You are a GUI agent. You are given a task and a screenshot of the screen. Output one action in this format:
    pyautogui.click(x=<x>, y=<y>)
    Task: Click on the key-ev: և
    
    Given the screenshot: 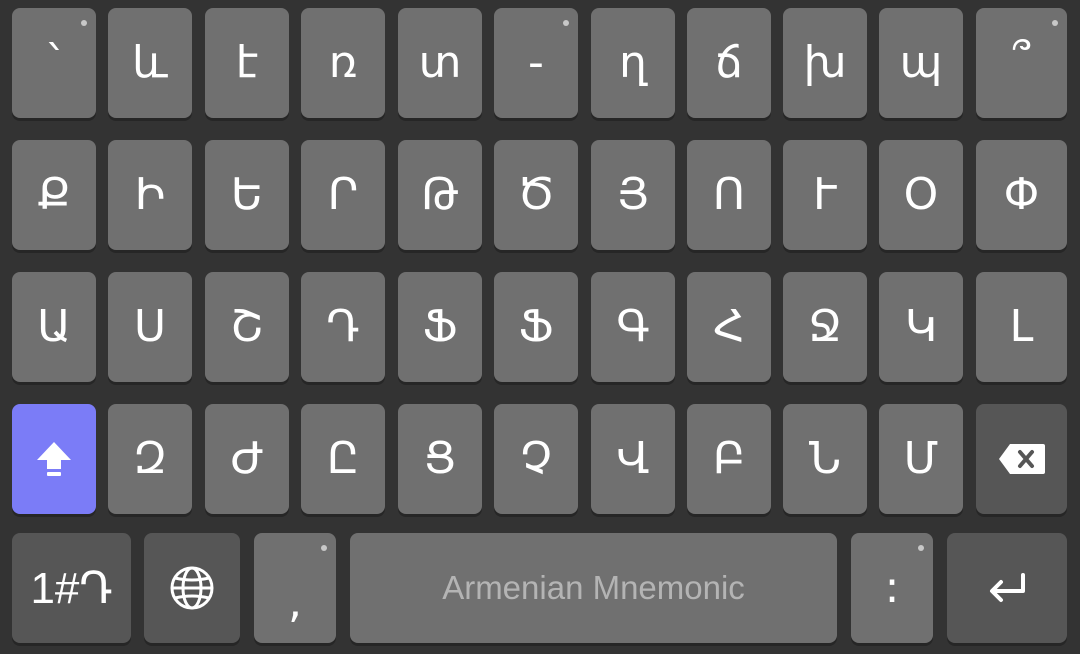 What is the action you would take?
    pyautogui.click(x=150, y=63)
    